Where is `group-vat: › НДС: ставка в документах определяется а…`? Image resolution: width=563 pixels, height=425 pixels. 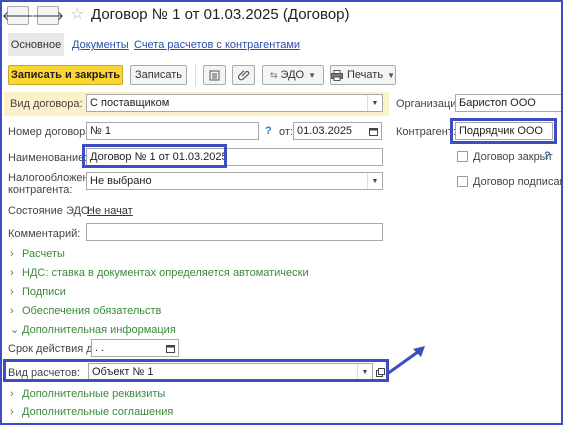 group-vat: › НДС: ставка в документах определяется а… is located at coordinates (159, 273).